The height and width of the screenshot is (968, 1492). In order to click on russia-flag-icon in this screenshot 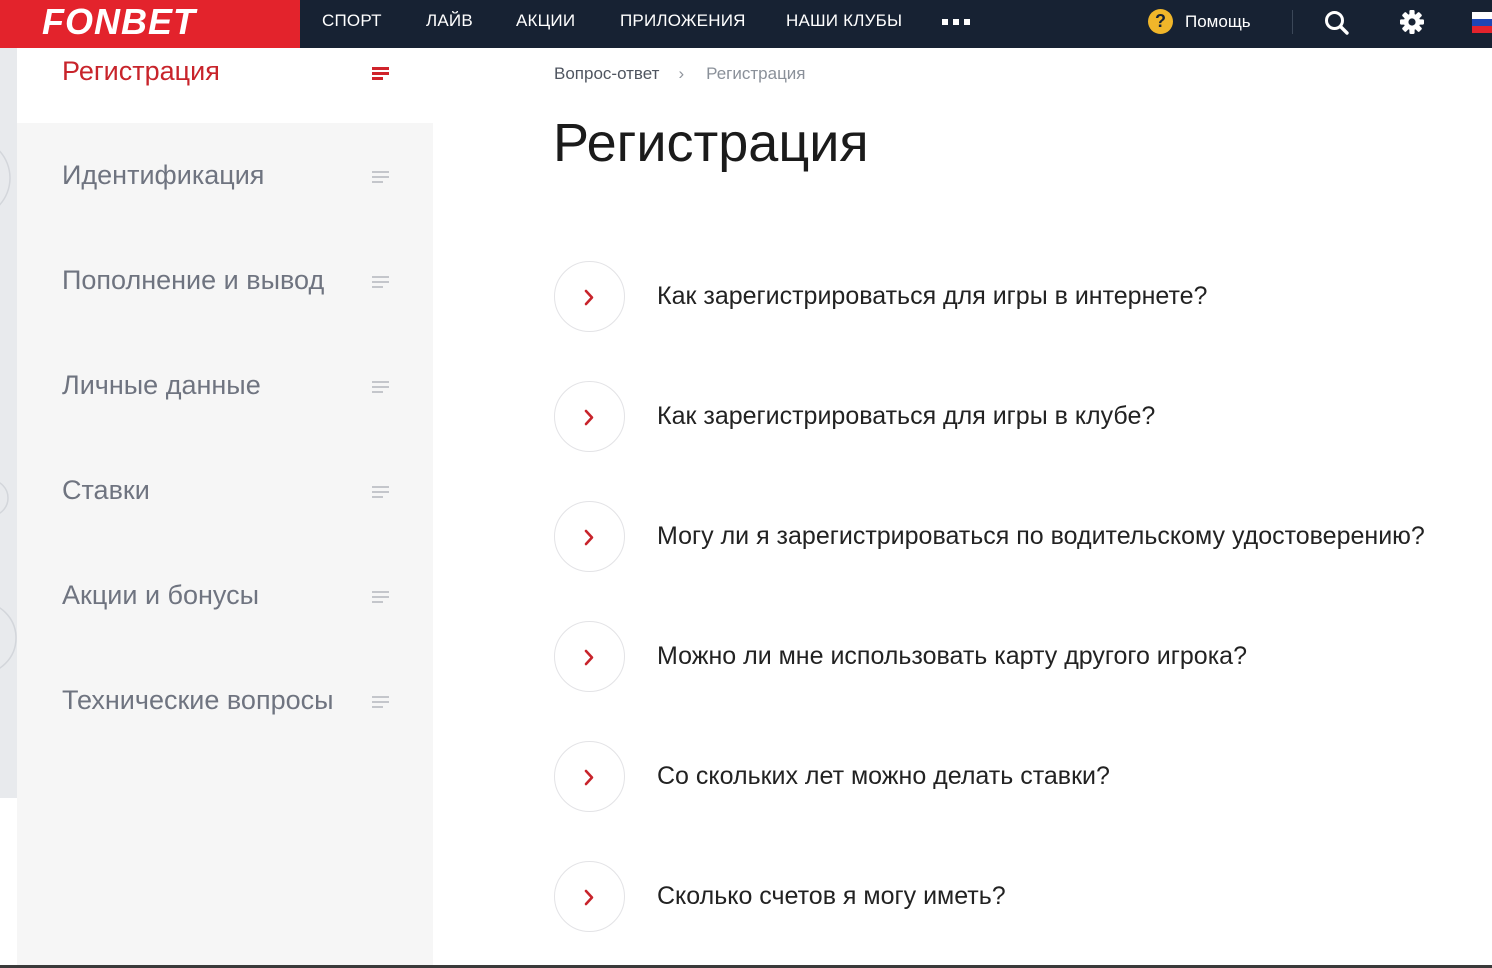, I will do `click(1482, 22)`.